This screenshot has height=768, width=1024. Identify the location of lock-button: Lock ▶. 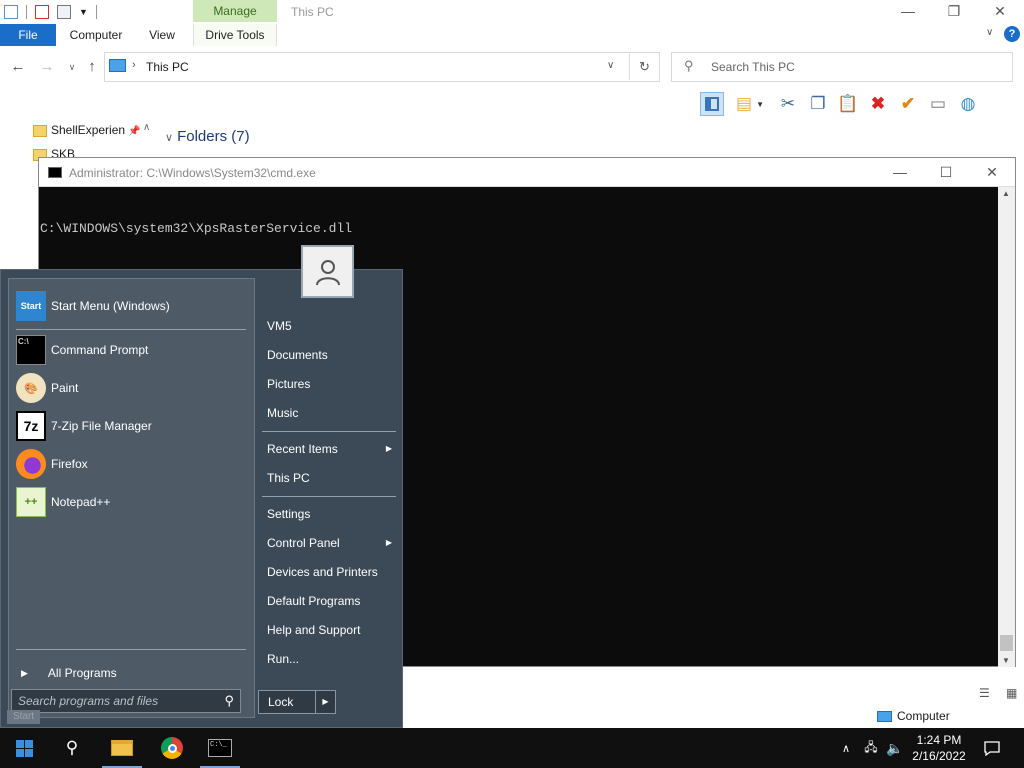
(297, 702).